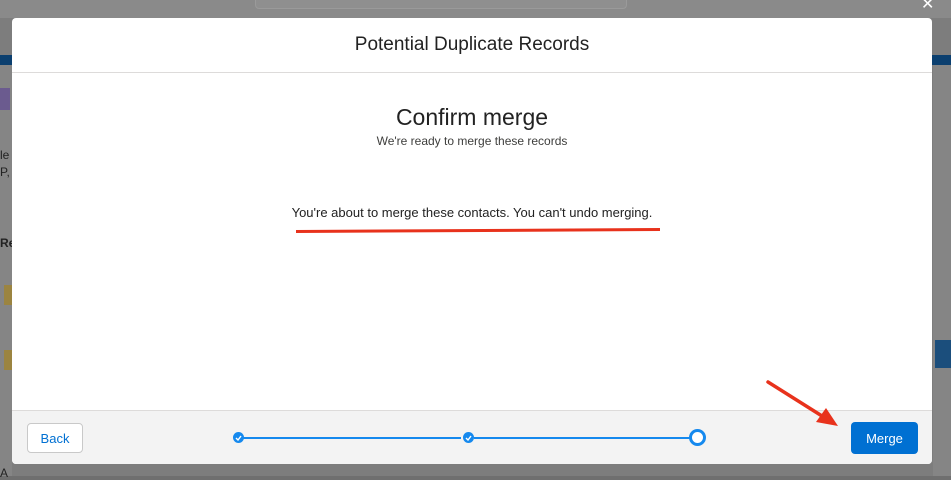  Describe the element at coordinates (697, 437) in the screenshot. I see `step-3-current` at that location.